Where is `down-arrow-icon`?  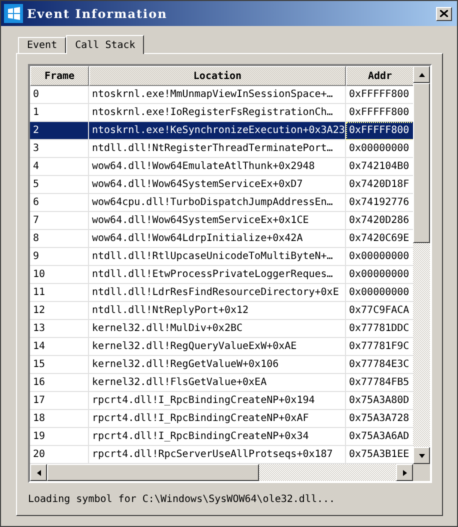 down-arrow-icon is located at coordinates (421, 456).